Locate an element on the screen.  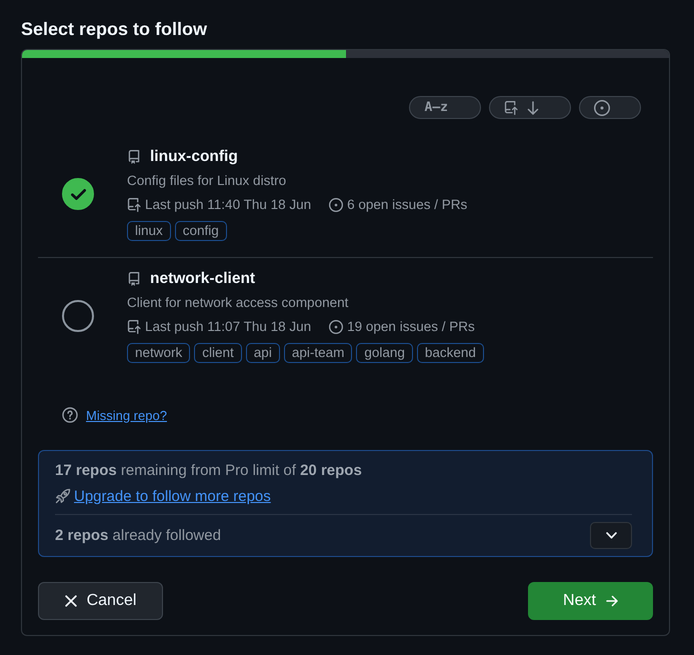
upgrade-link: Upgrade to follow more repos is located at coordinates (172, 496).